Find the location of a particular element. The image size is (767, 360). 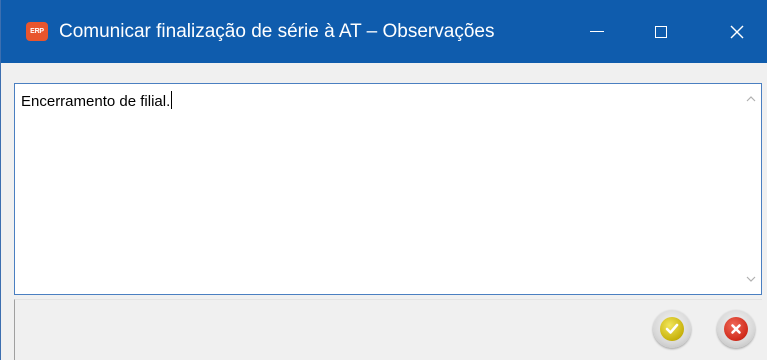

scroll-up-button is located at coordinates (751, 99).